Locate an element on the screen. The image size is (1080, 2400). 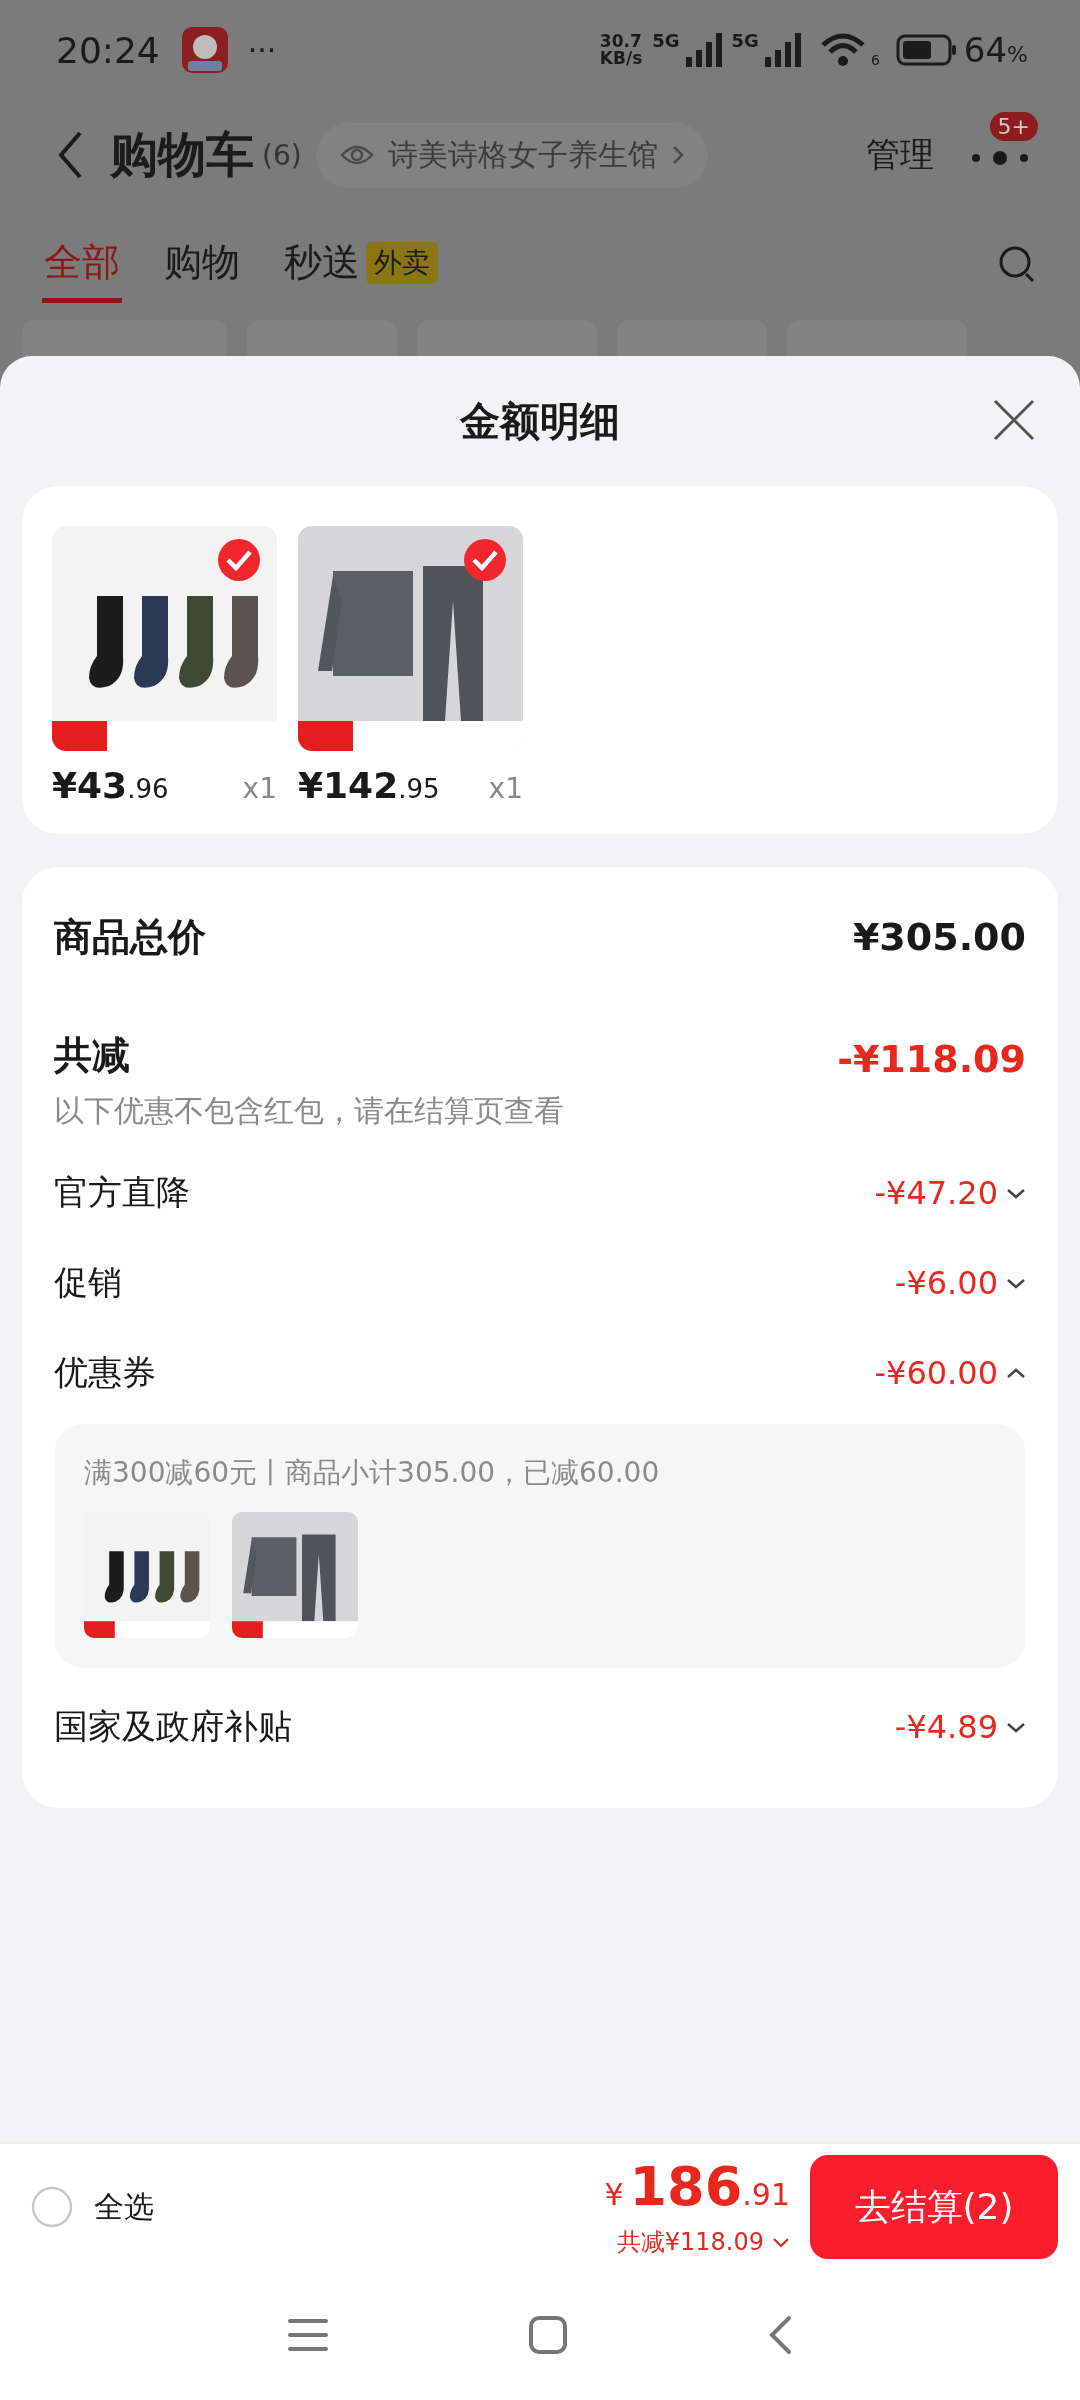
discount-note: 以下优惠不包含红包，请在结算页查看 is located at coordinates (309, 1111).